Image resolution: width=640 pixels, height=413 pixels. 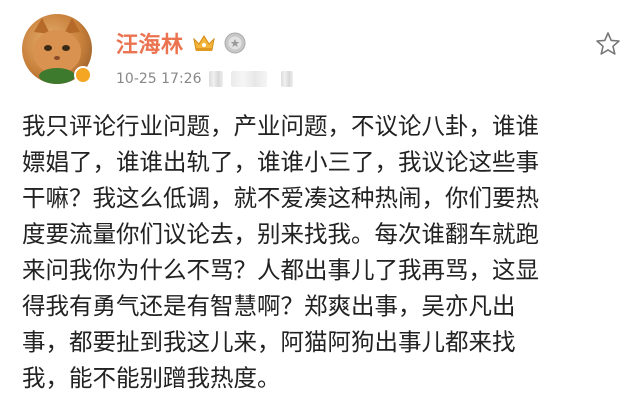 What do you see at coordinates (608, 44) in the screenshot?
I see `star-icon` at bounding box center [608, 44].